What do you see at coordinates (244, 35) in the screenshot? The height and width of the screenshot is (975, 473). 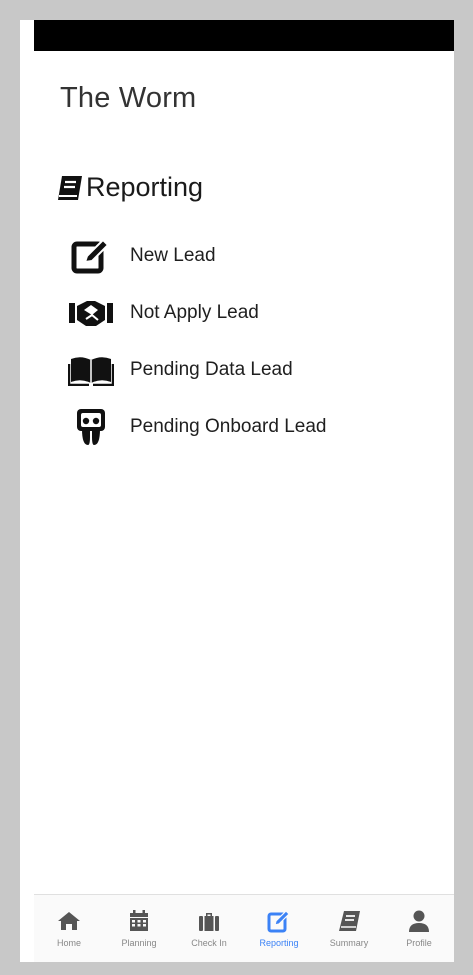 I see `status-bar` at bounding box center [244, 35].